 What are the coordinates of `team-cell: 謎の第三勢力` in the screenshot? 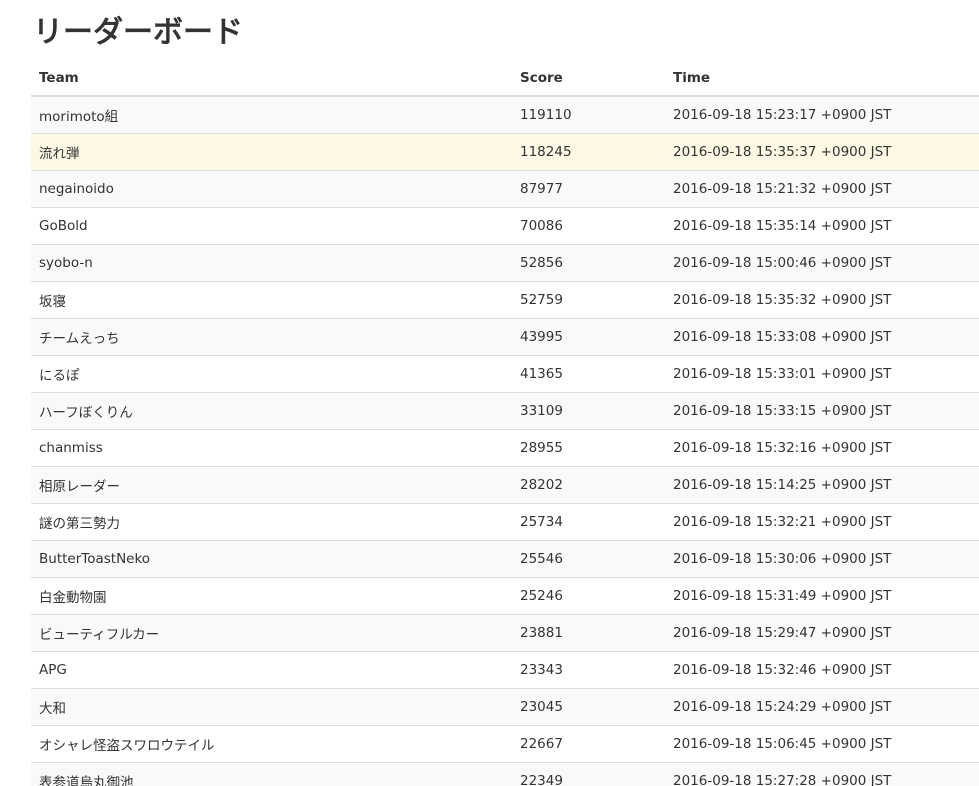 It's located at (271, 521).